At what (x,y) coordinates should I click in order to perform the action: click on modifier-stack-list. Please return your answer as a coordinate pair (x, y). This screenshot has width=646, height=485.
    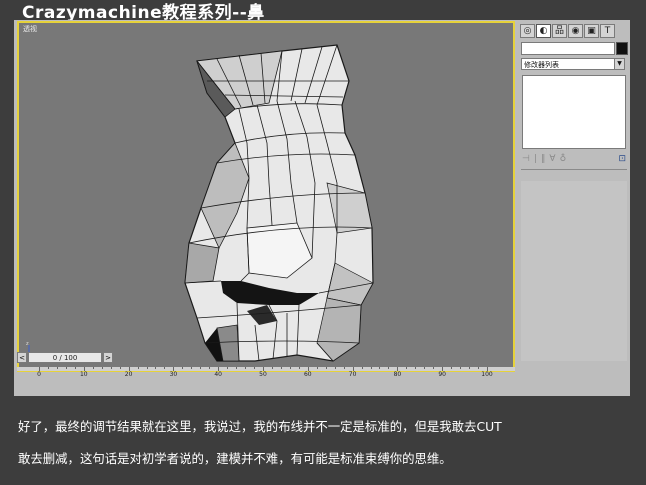
    Looking at the image, I should click on (574, 112).